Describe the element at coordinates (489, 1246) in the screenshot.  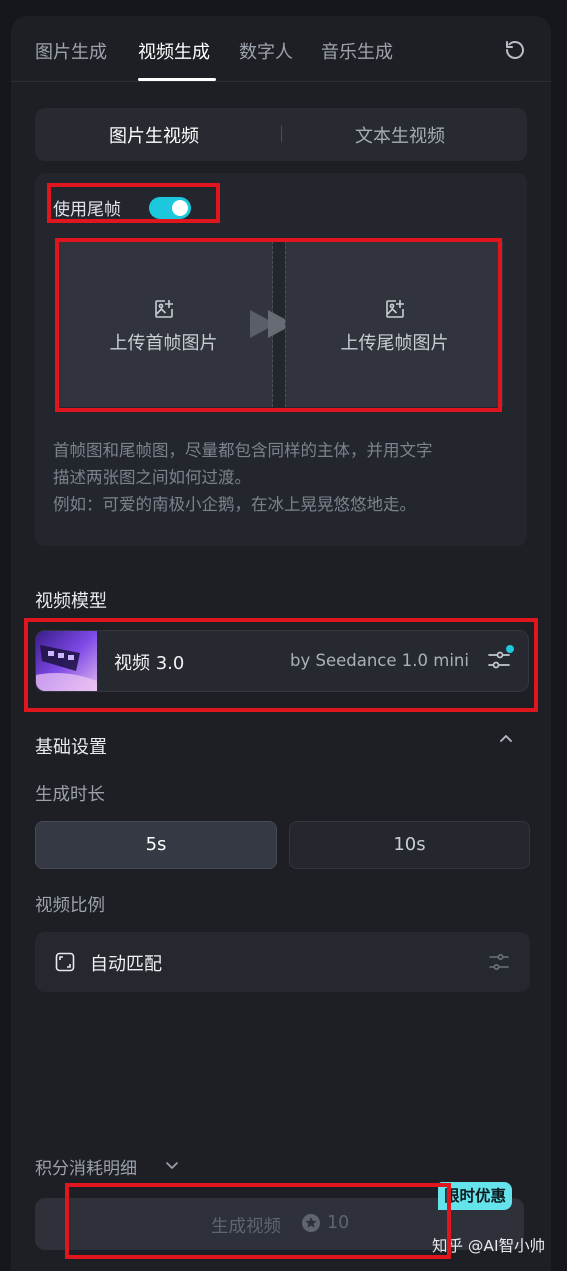
I see `watermark: 知乎 @AI智小帅` at that location.